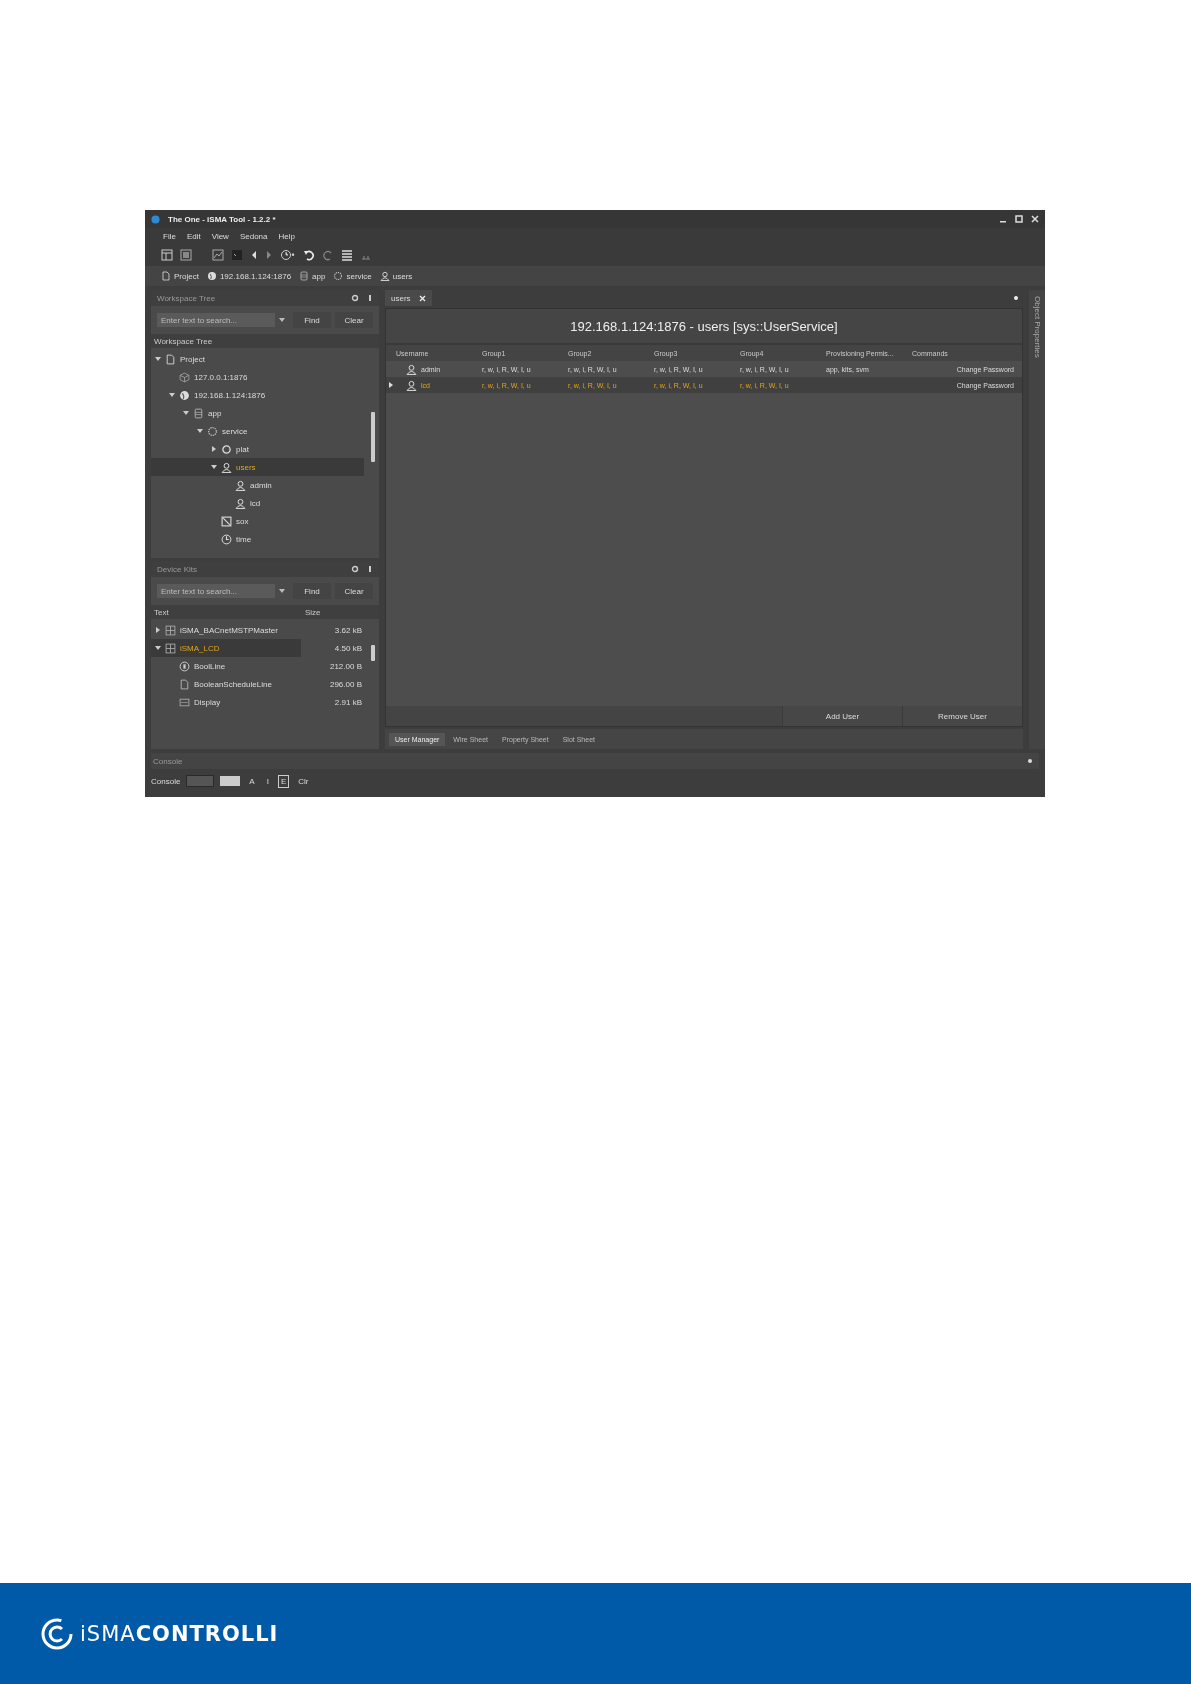 The height and width of the screenshot is (1684, 1191). I want to click on menu-item: Help, so click(286, 236).